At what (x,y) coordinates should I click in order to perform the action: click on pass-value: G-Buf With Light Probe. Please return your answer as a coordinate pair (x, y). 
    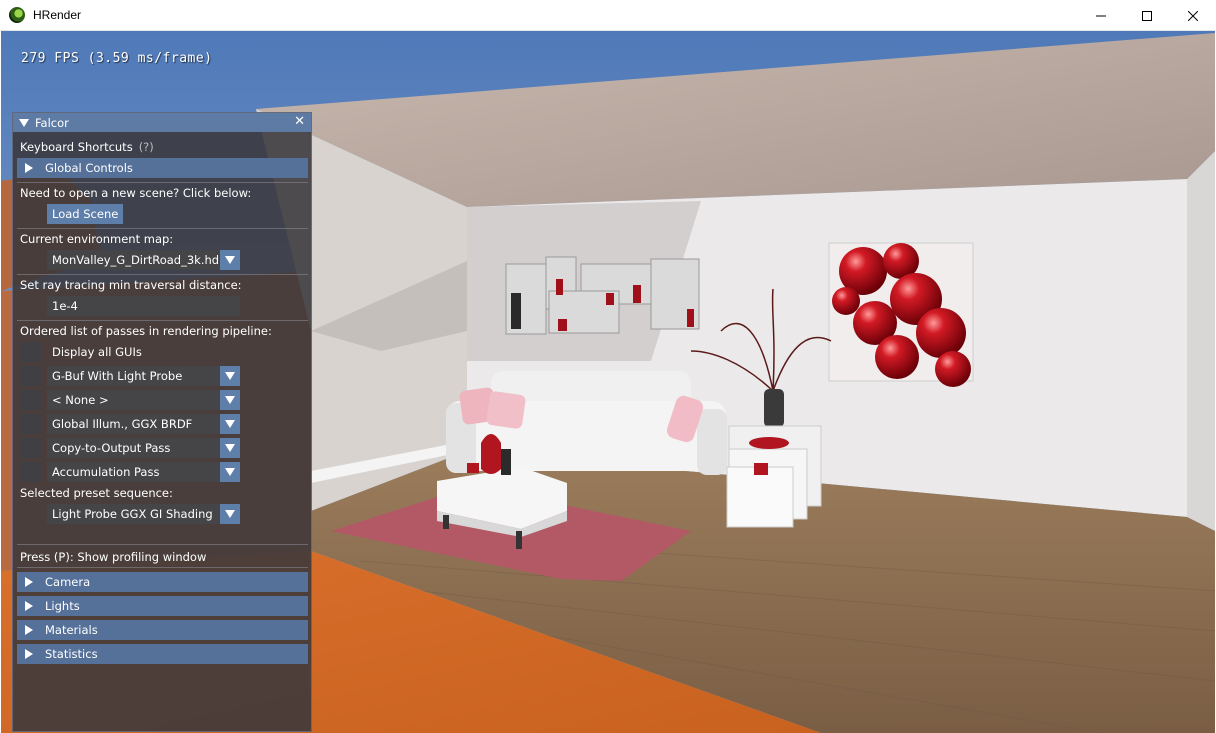
    Looking at the image, I should click on (117, 376).